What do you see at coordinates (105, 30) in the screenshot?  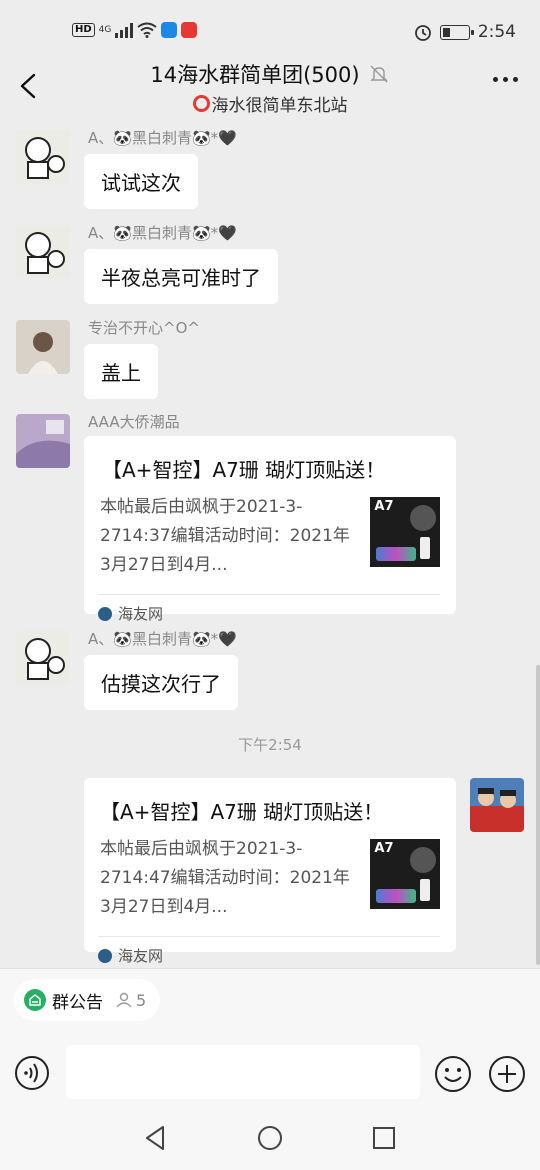 I see `network-label: 4G` at bounding box center [105, 30].